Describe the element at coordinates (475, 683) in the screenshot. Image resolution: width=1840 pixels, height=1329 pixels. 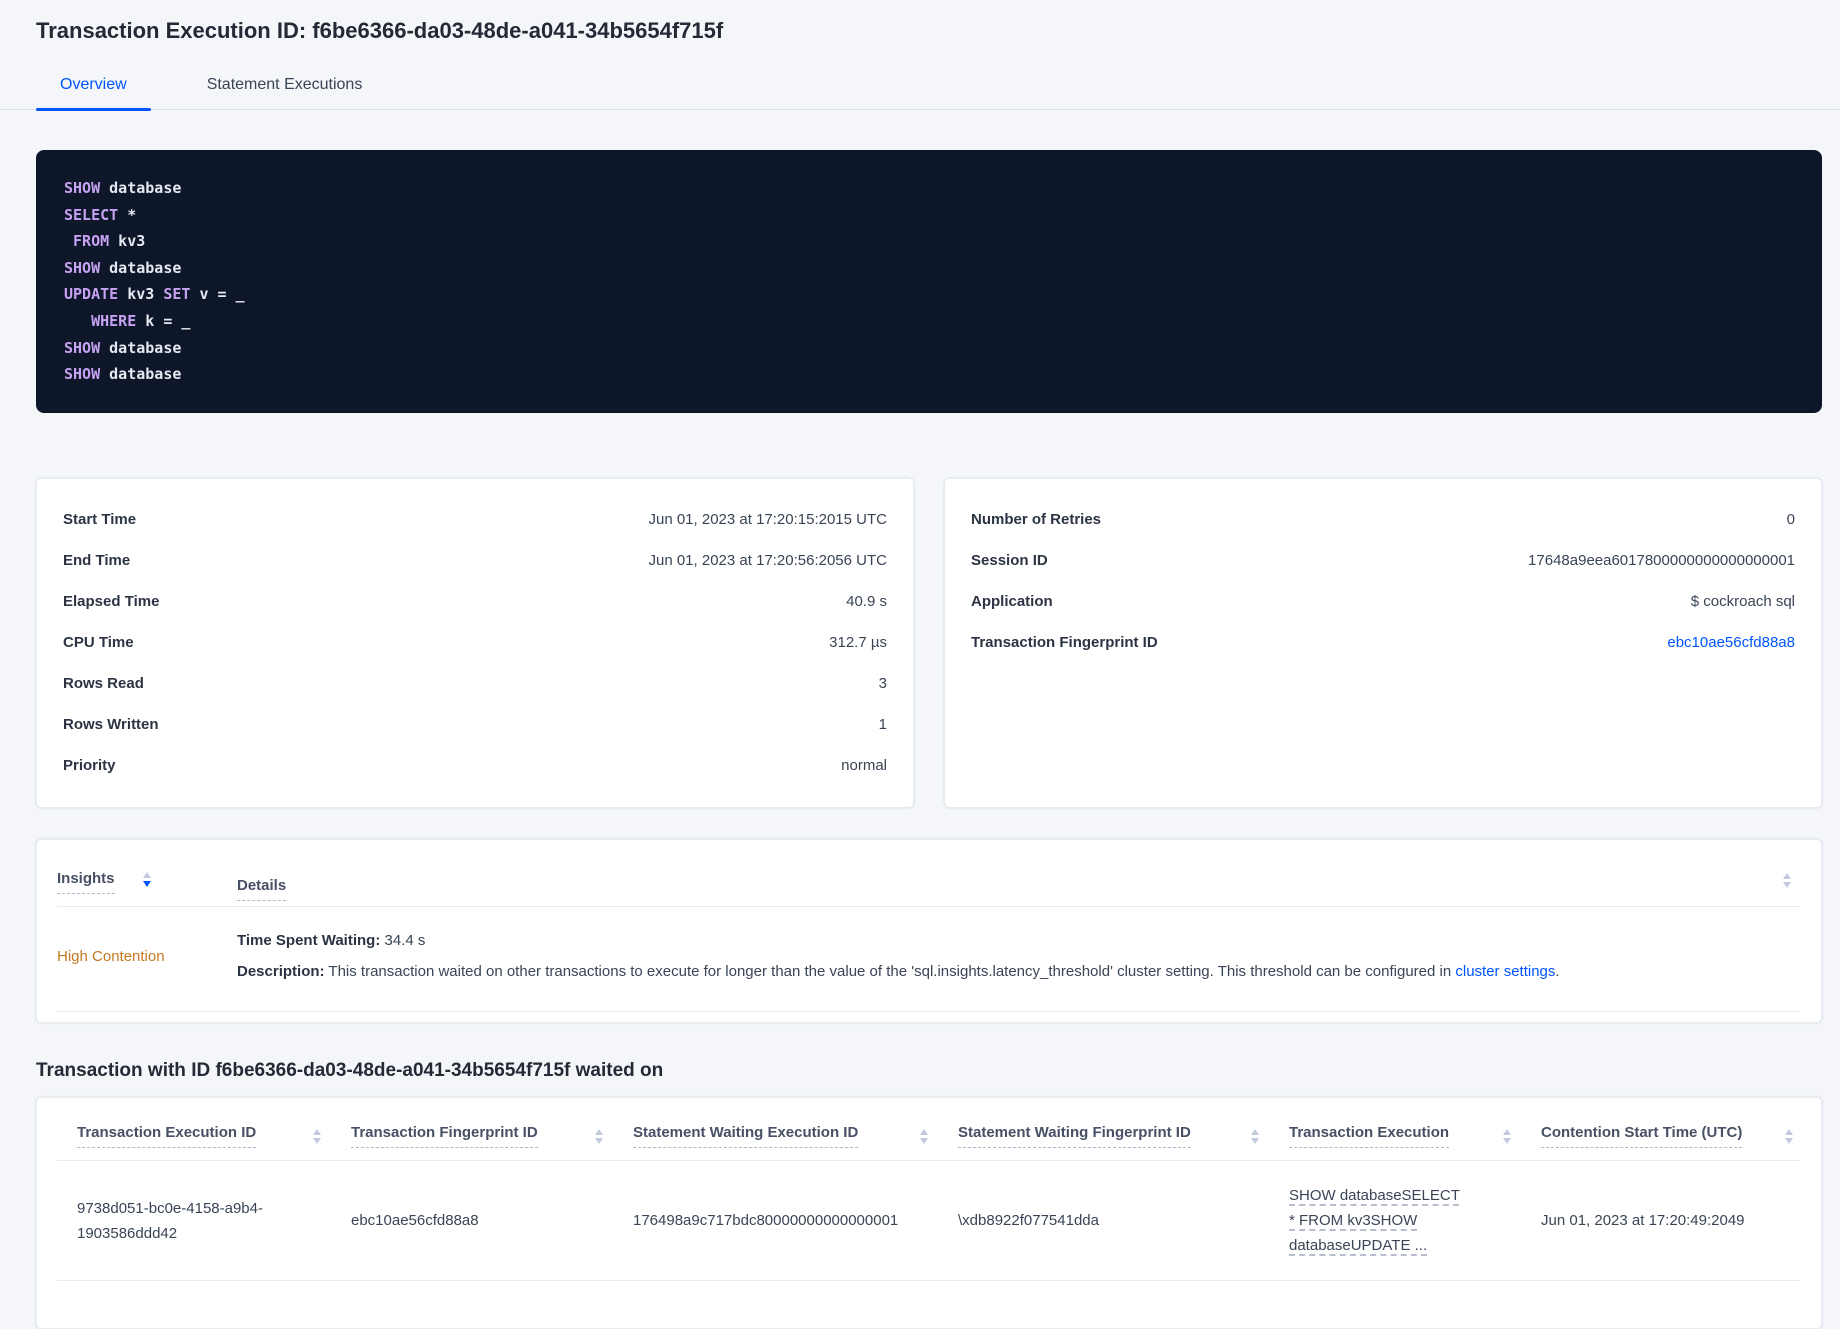
I see `detail-row-rows-read: Rows Read 3` at that location.